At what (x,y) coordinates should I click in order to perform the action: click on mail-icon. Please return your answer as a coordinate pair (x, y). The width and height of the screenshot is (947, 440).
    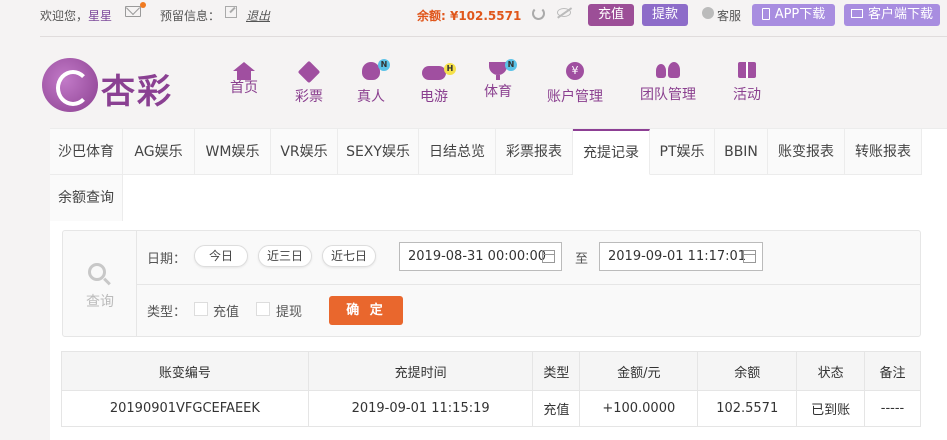
    Looking at the image, I should click on (133, 11).